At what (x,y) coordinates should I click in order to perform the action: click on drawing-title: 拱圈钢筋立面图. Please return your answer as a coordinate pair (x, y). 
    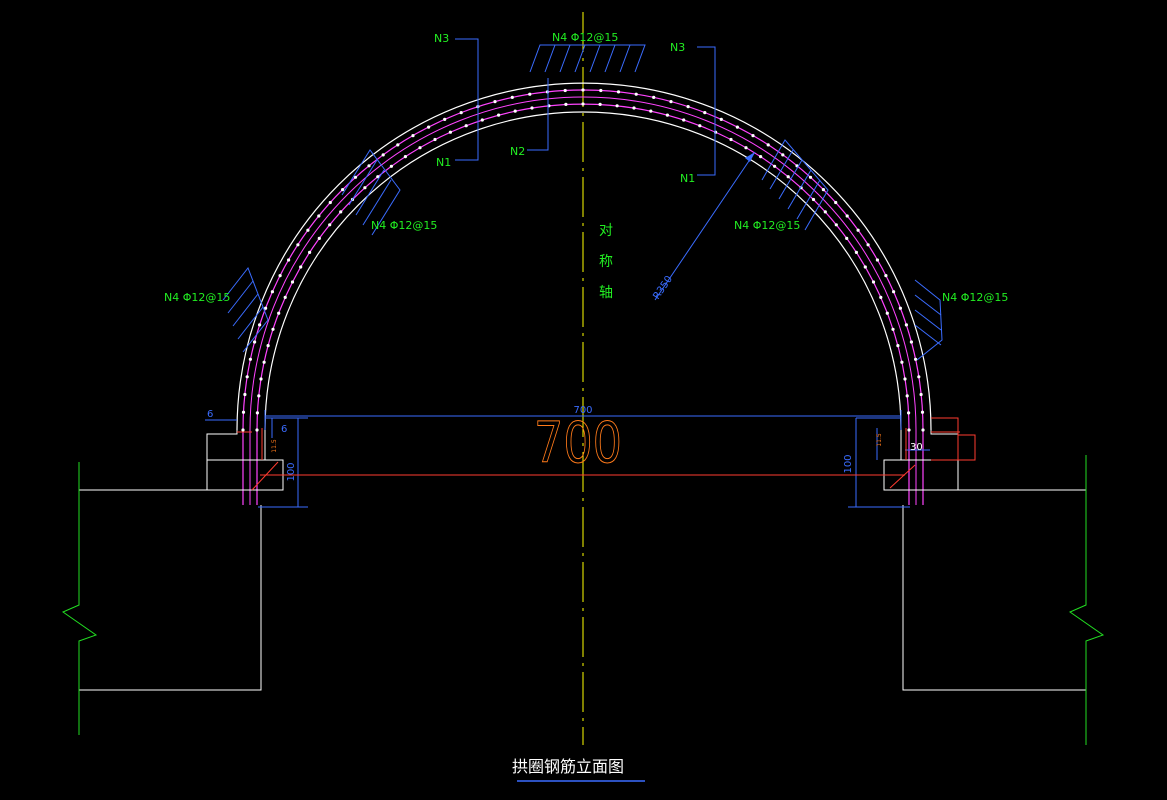
    Looking at the image, I should click on (568, 766).